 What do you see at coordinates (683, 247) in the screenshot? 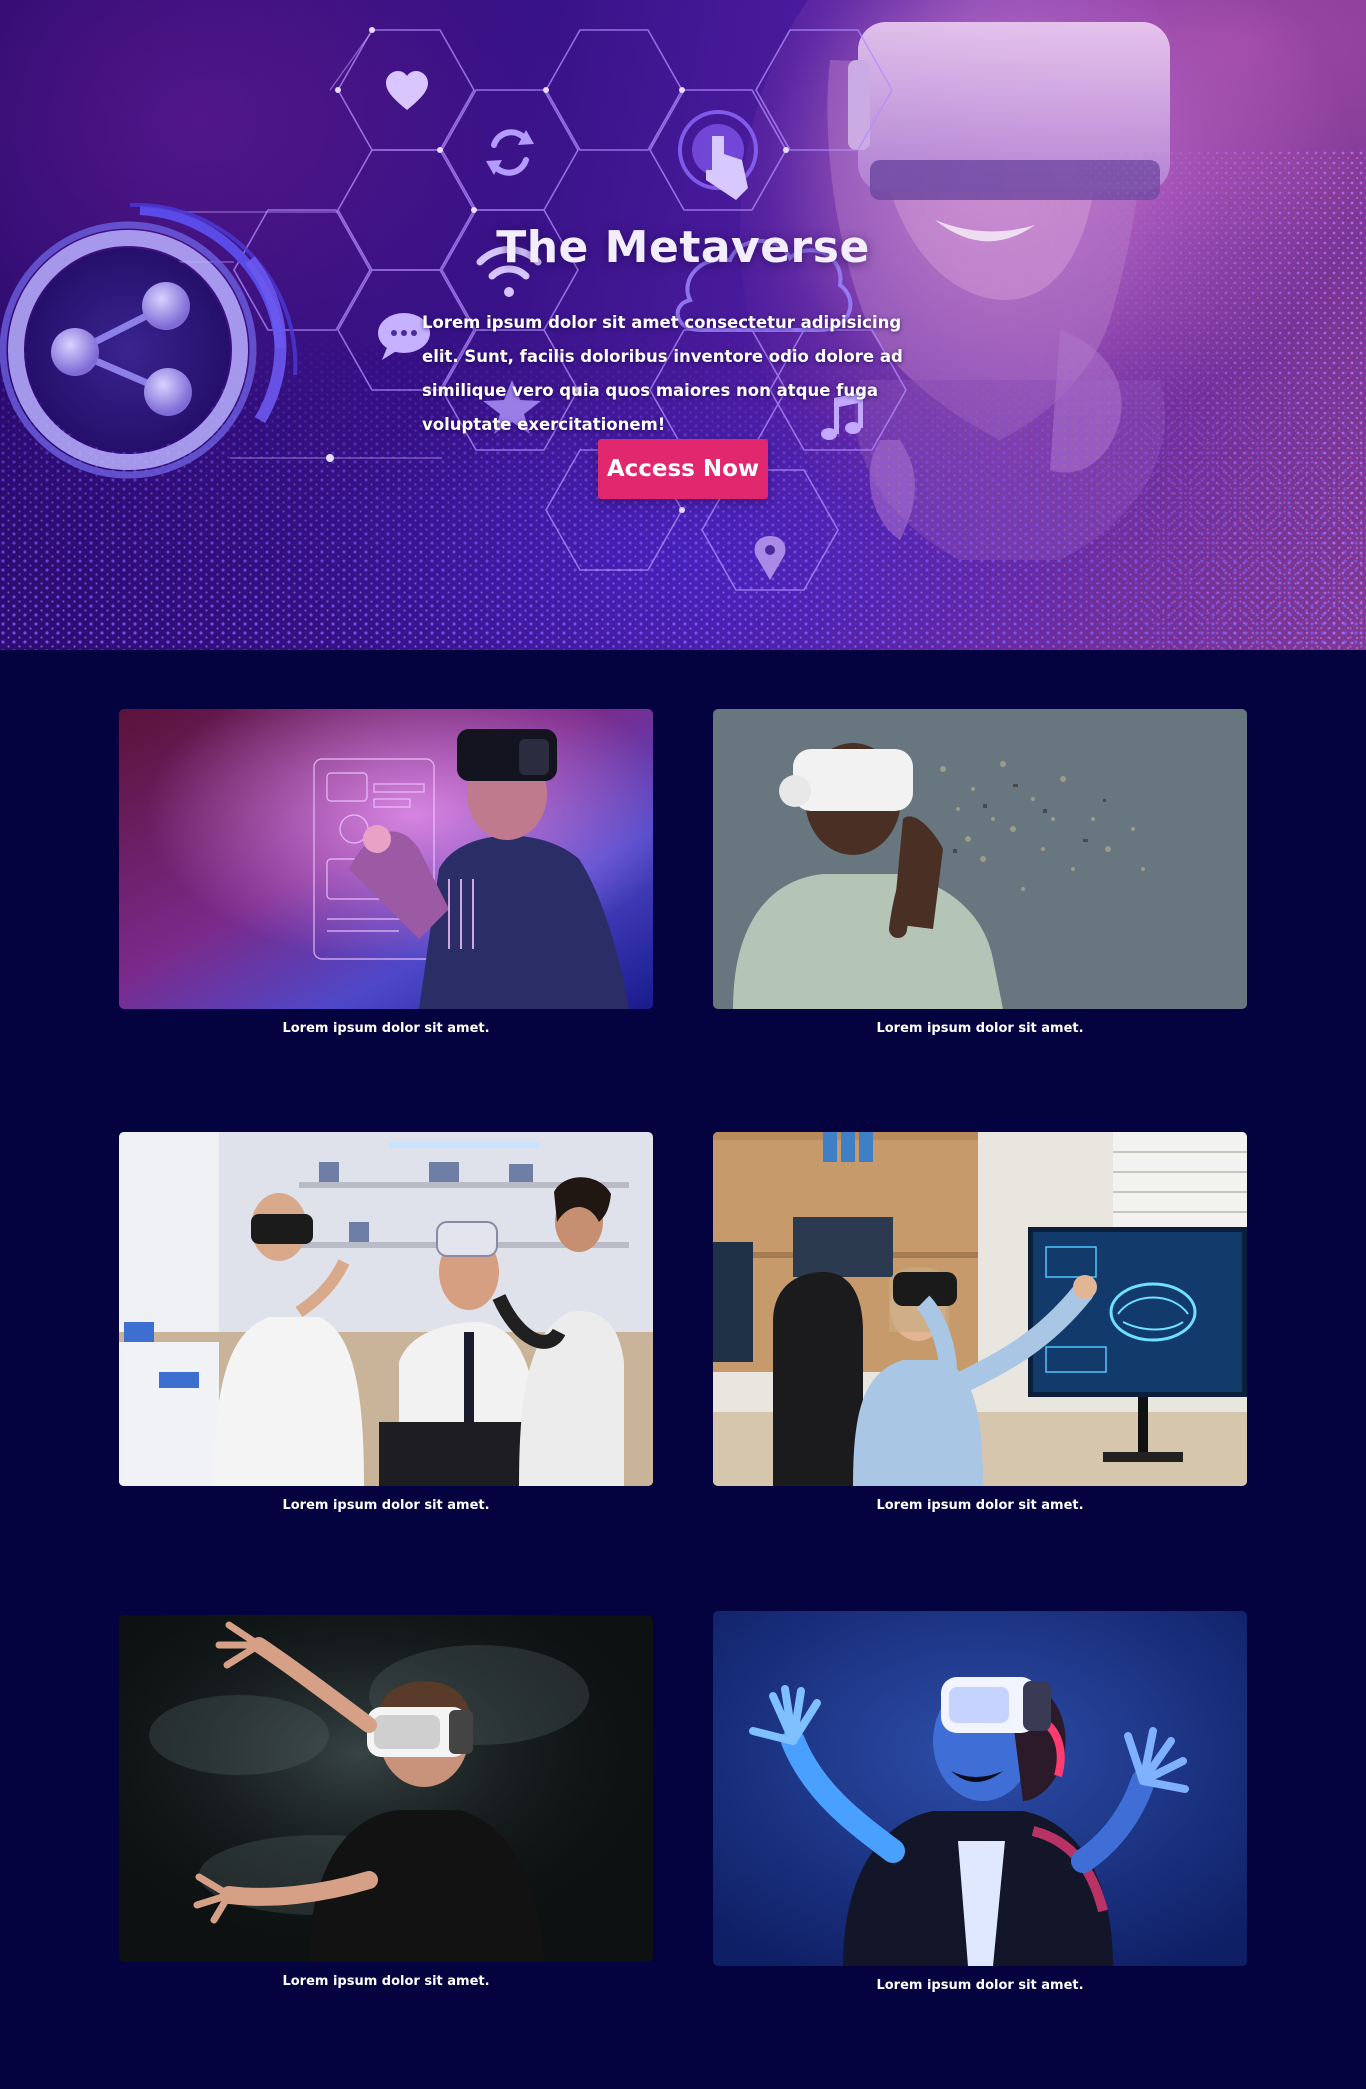
I see `hero-title: The Metaverse` at bounding box center [683, 247].